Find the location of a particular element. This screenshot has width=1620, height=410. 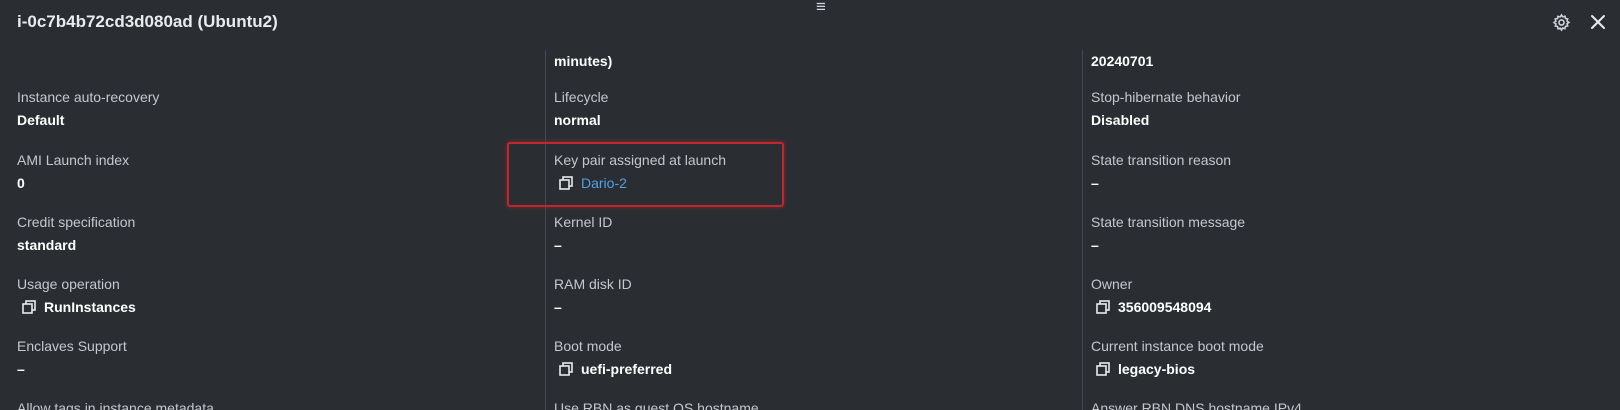

field-value: Disabled is located at coordinates (1120, 120).